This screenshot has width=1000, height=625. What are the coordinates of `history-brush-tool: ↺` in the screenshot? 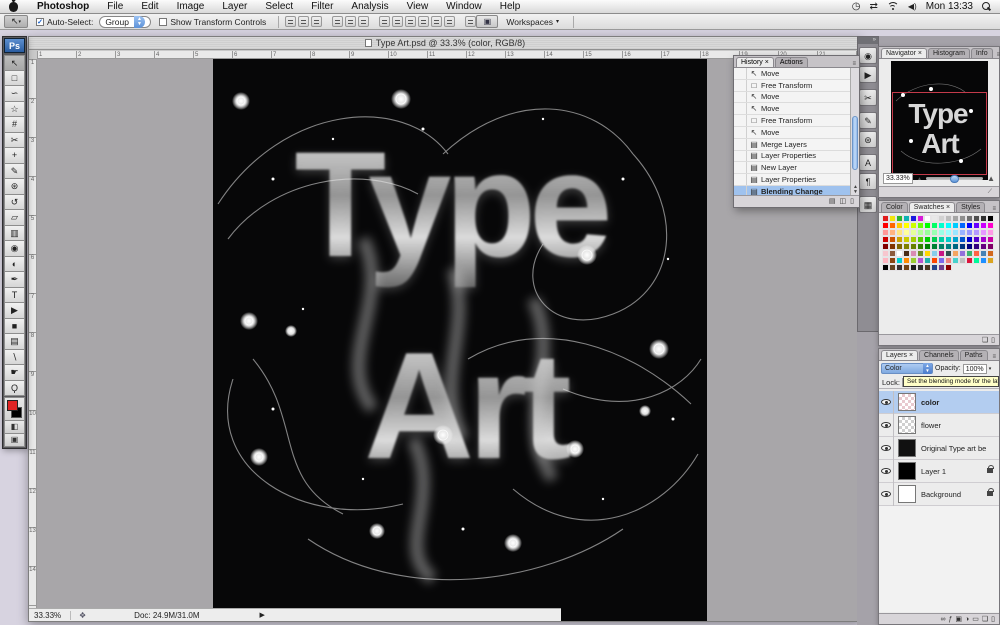 It's located at (14, 202).